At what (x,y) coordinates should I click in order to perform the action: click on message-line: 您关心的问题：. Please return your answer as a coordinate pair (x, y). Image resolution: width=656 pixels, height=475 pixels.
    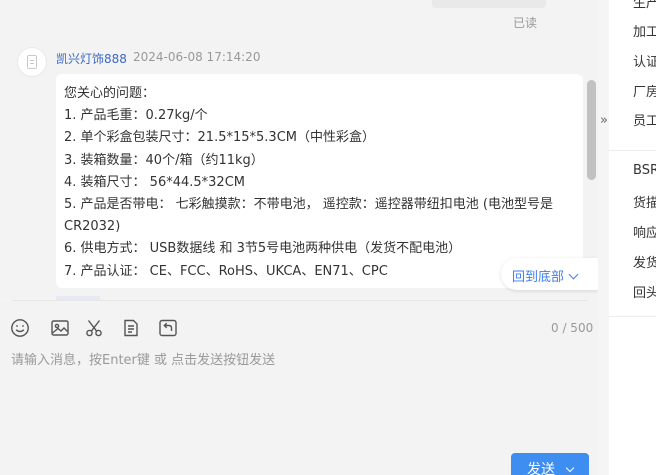
    Looking at the image, I should click on (110, 93).